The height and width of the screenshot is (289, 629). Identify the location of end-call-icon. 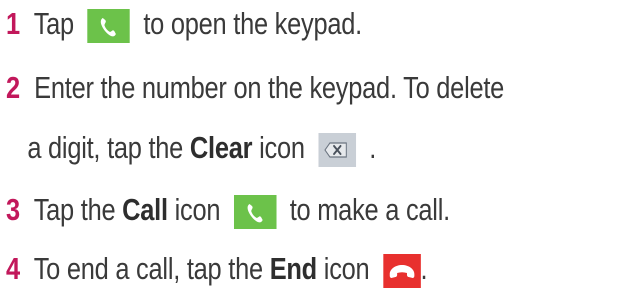
(401, 270).